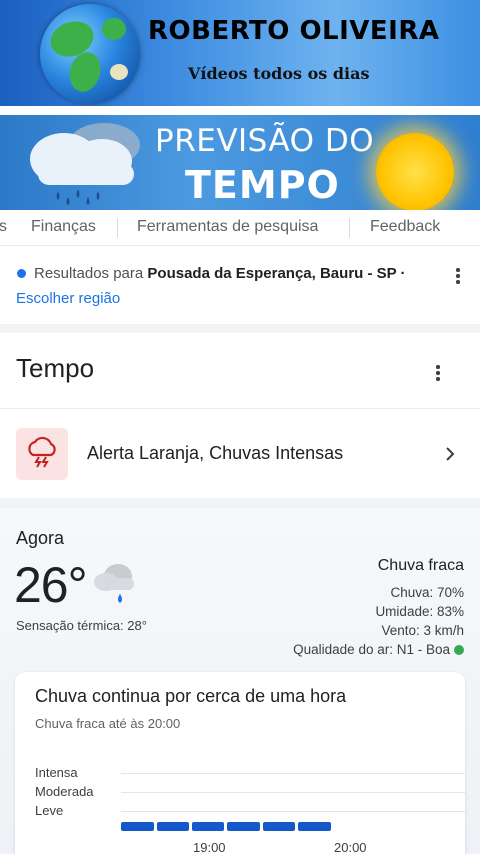 The width and height of the screenshot is (480, 854). What do you see at coordinates (21, 273) in the screenshot?
I see `location-dot-icon` at bounding box center [21, 273].